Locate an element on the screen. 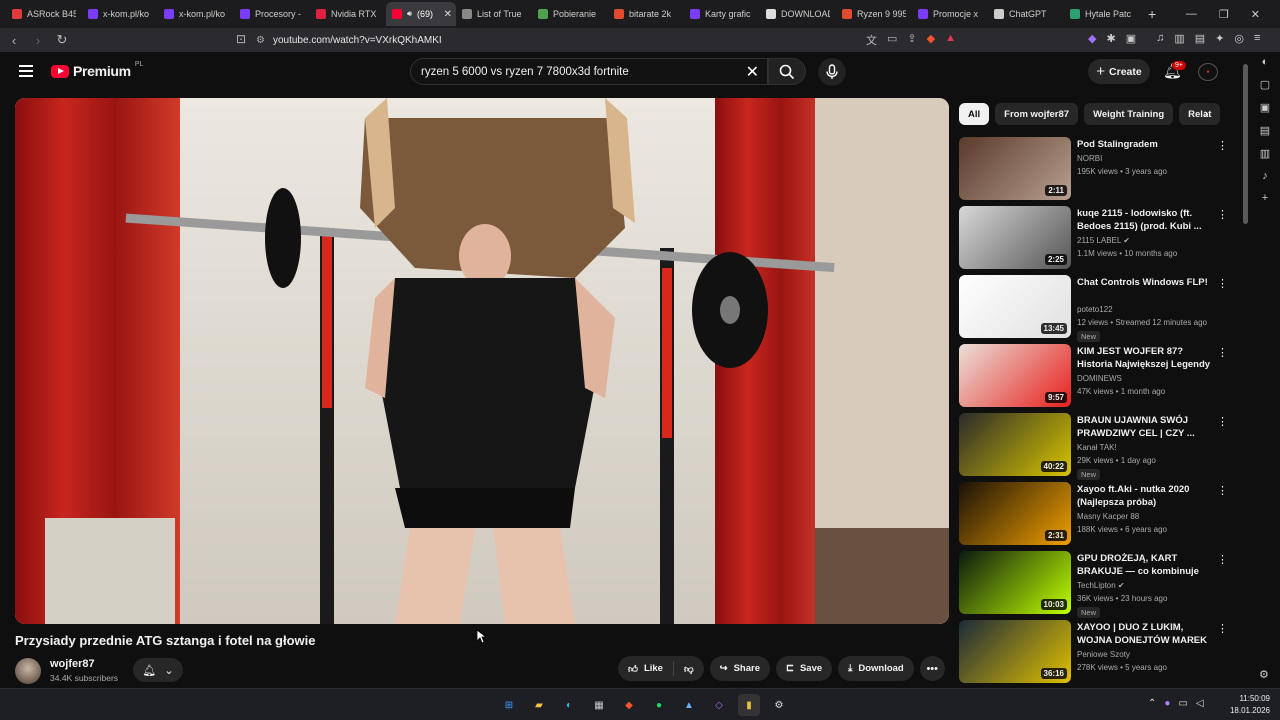  recommended-channel: DOMINEWS is located at coordinates (1152, 378).